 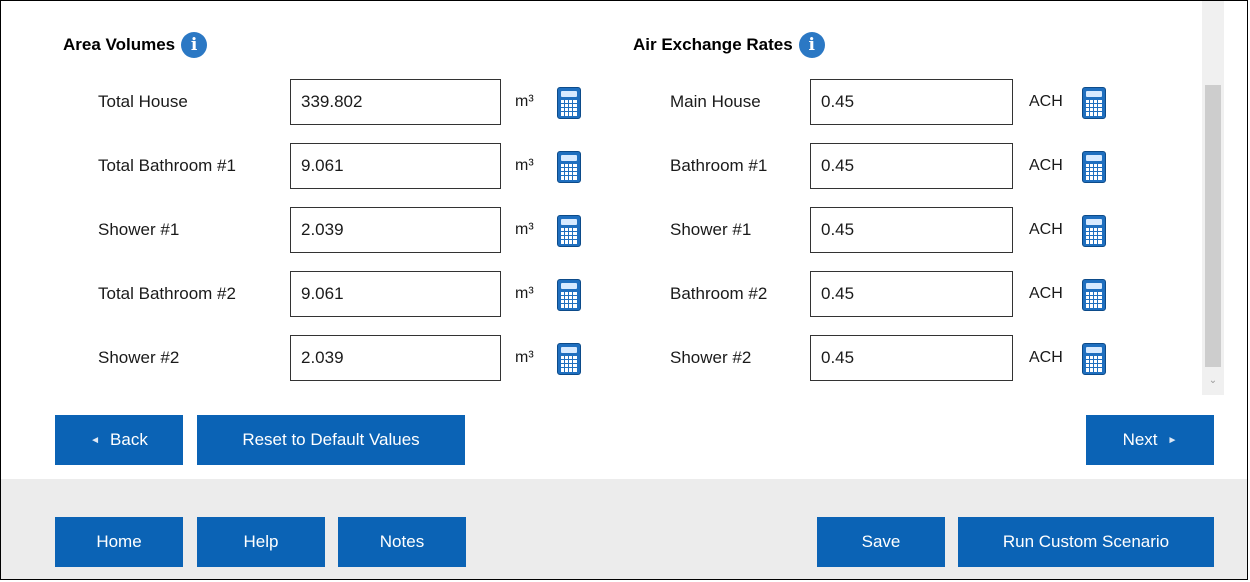 I want to click on total-house-volume-input, so click(x=395, y=102).